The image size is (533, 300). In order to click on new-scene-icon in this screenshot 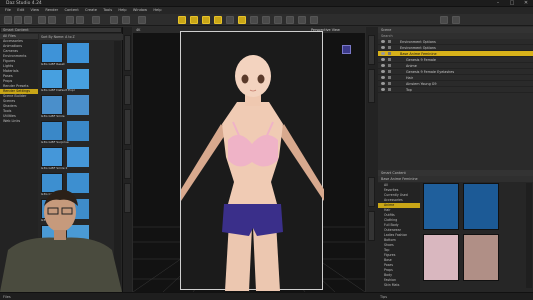, I will do `click(8, 20)`.